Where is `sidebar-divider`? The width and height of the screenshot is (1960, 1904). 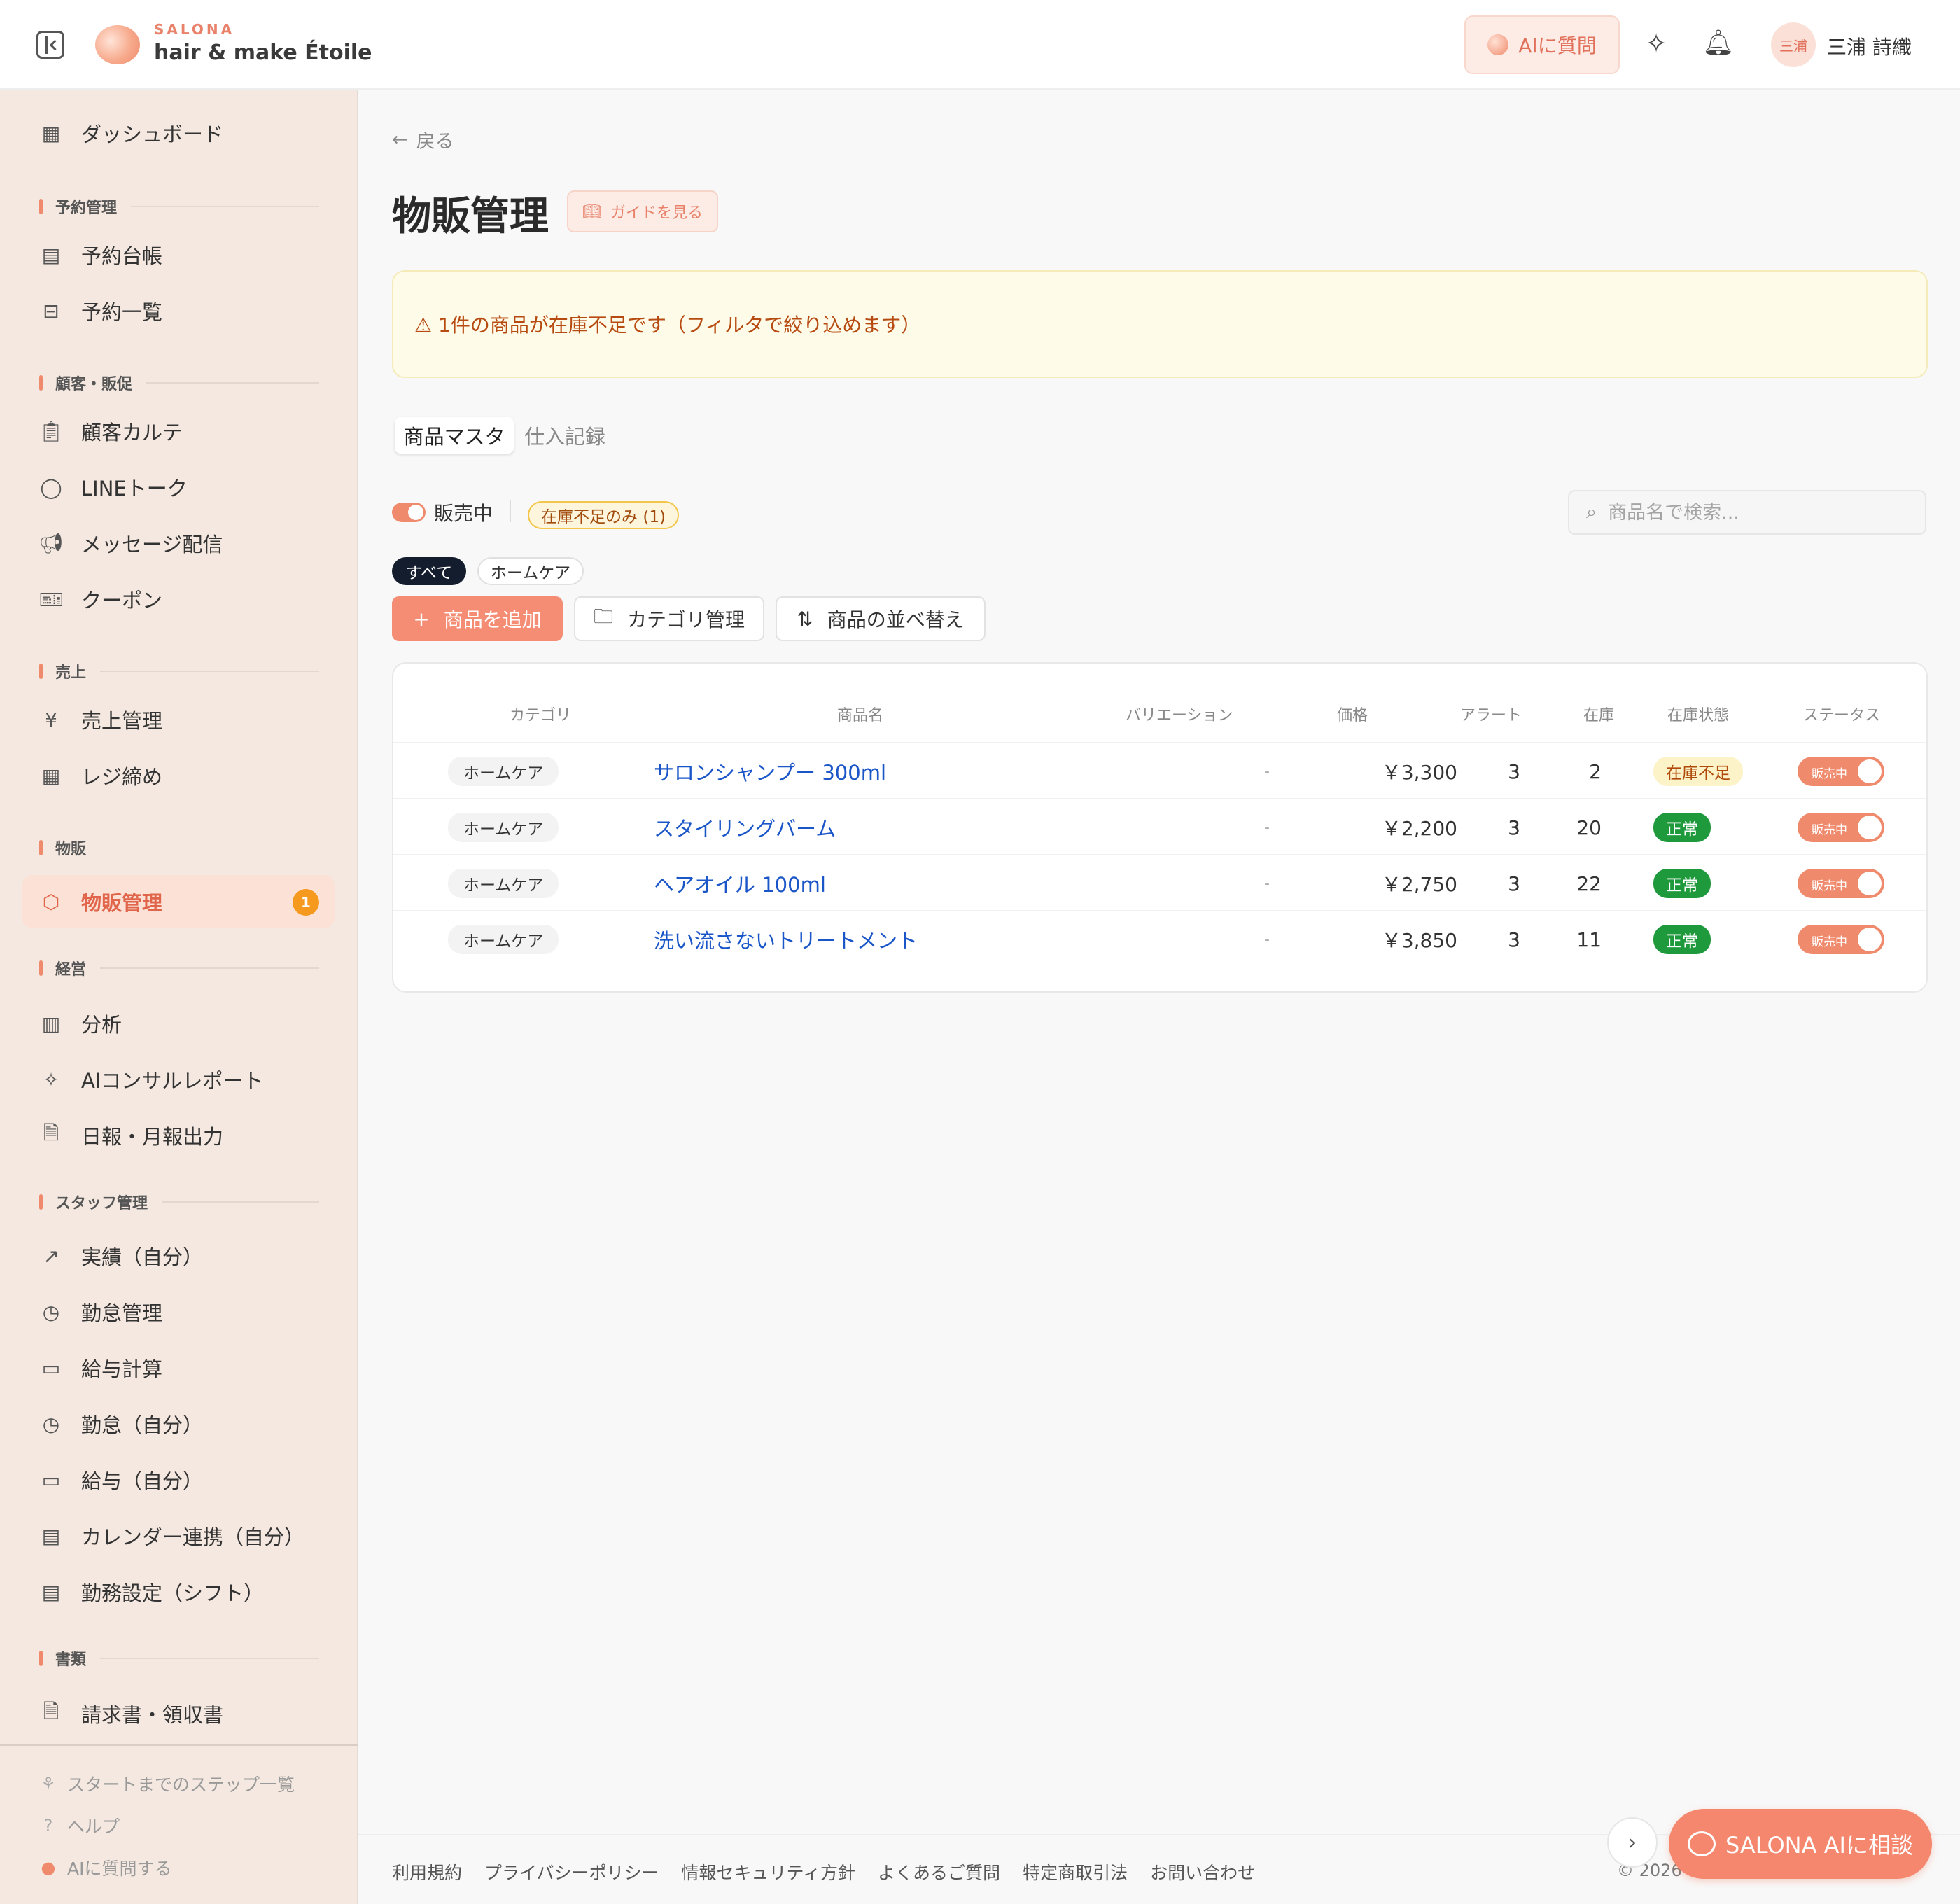 sidebar-divider is located at coordinates (179, 1745).